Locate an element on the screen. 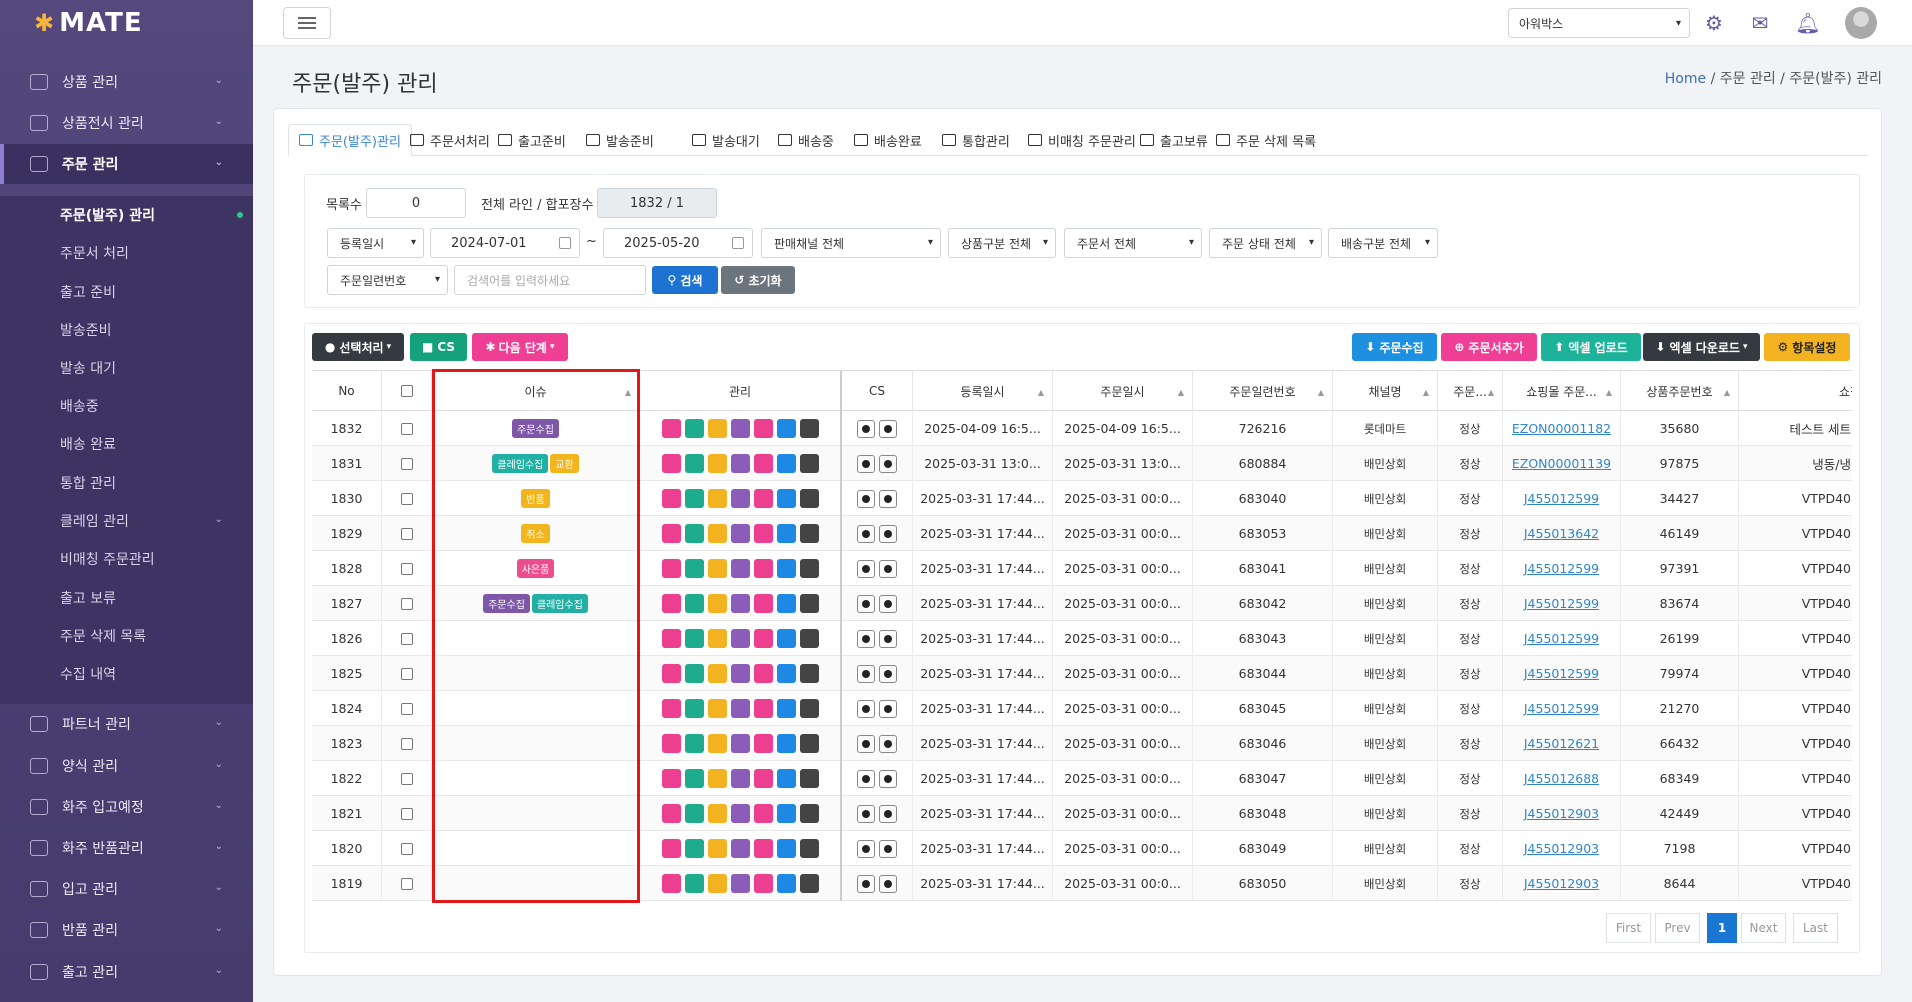 The width and height of the screenshot is (1912, 1002). tab-6: 배송완료 is located at coordinates (888, 140).